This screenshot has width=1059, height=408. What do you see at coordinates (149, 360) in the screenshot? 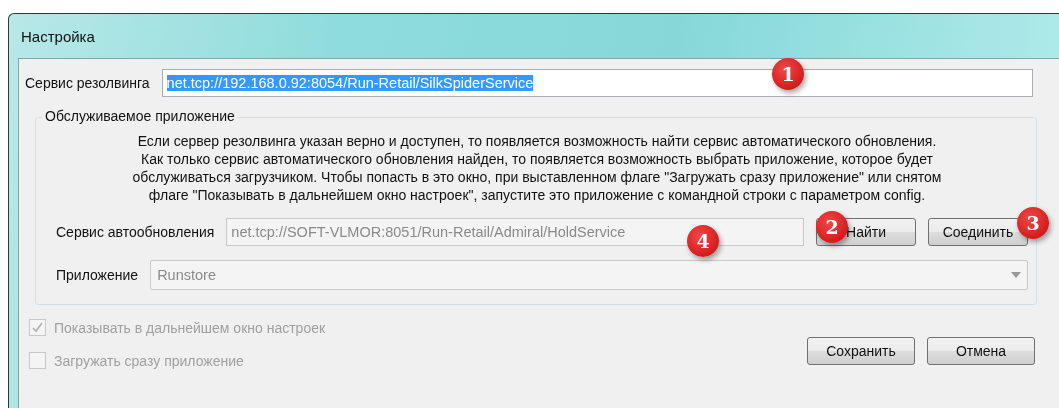
I see `checkbox-label: Загружать сразу приложение` at bounding box center [149, 360].